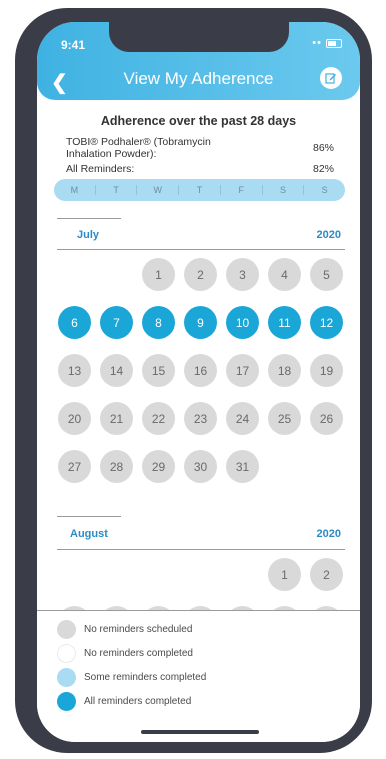 The width and height of the screenshot is (386, 759). What do you see at coordinates (116, 466) in the screenshot?
I see `calendar-day: 28` at bounding box center [116, 466].